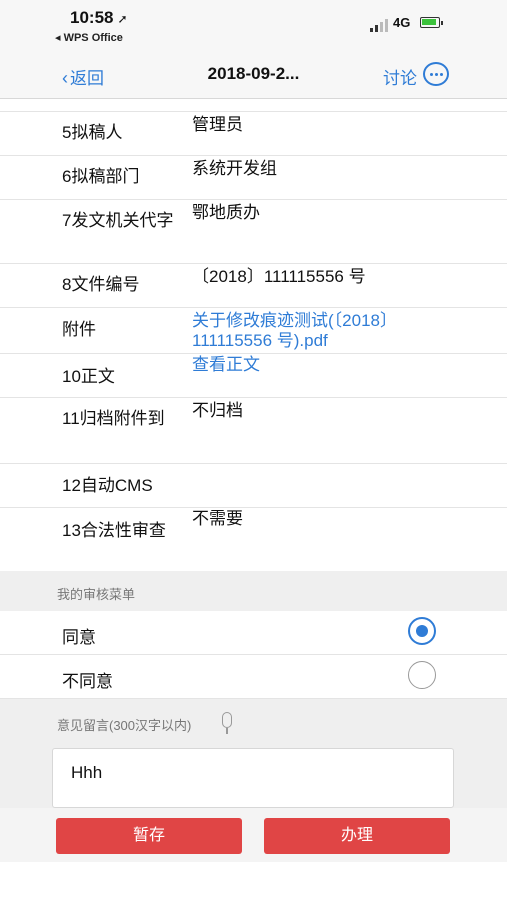 This screenshot has height=900, width=507. What do you see at coordinates (253, 591) in the screenshot?
I see `review-section-header: 我的审核菜单` at bounding box center [253, 591].